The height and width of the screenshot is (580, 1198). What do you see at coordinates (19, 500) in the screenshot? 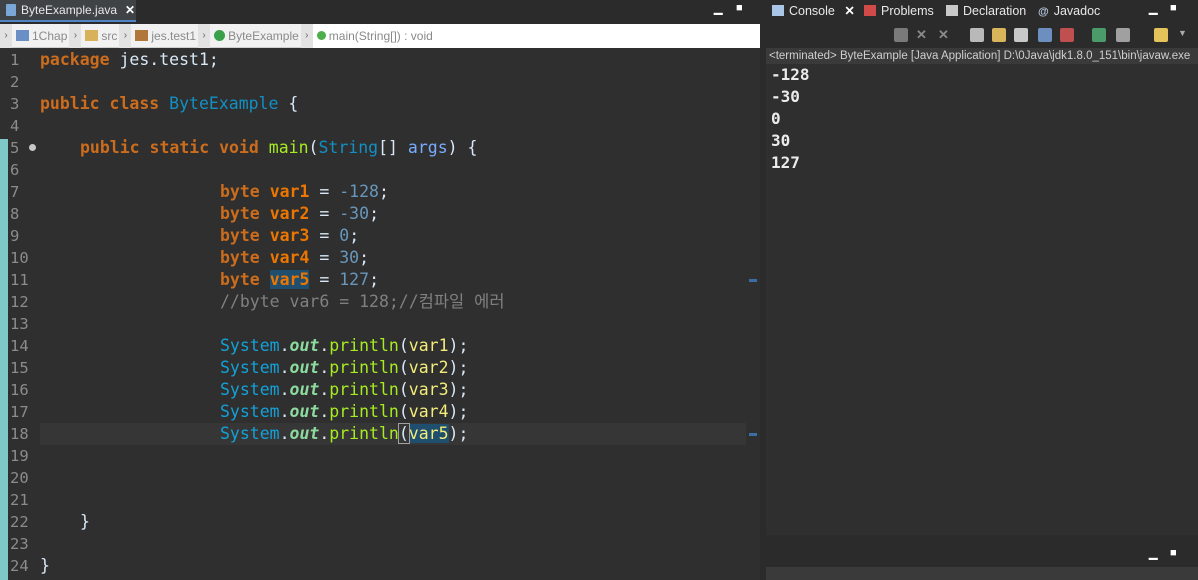
I see `line-number: 21` at bounding box center [19, 500].